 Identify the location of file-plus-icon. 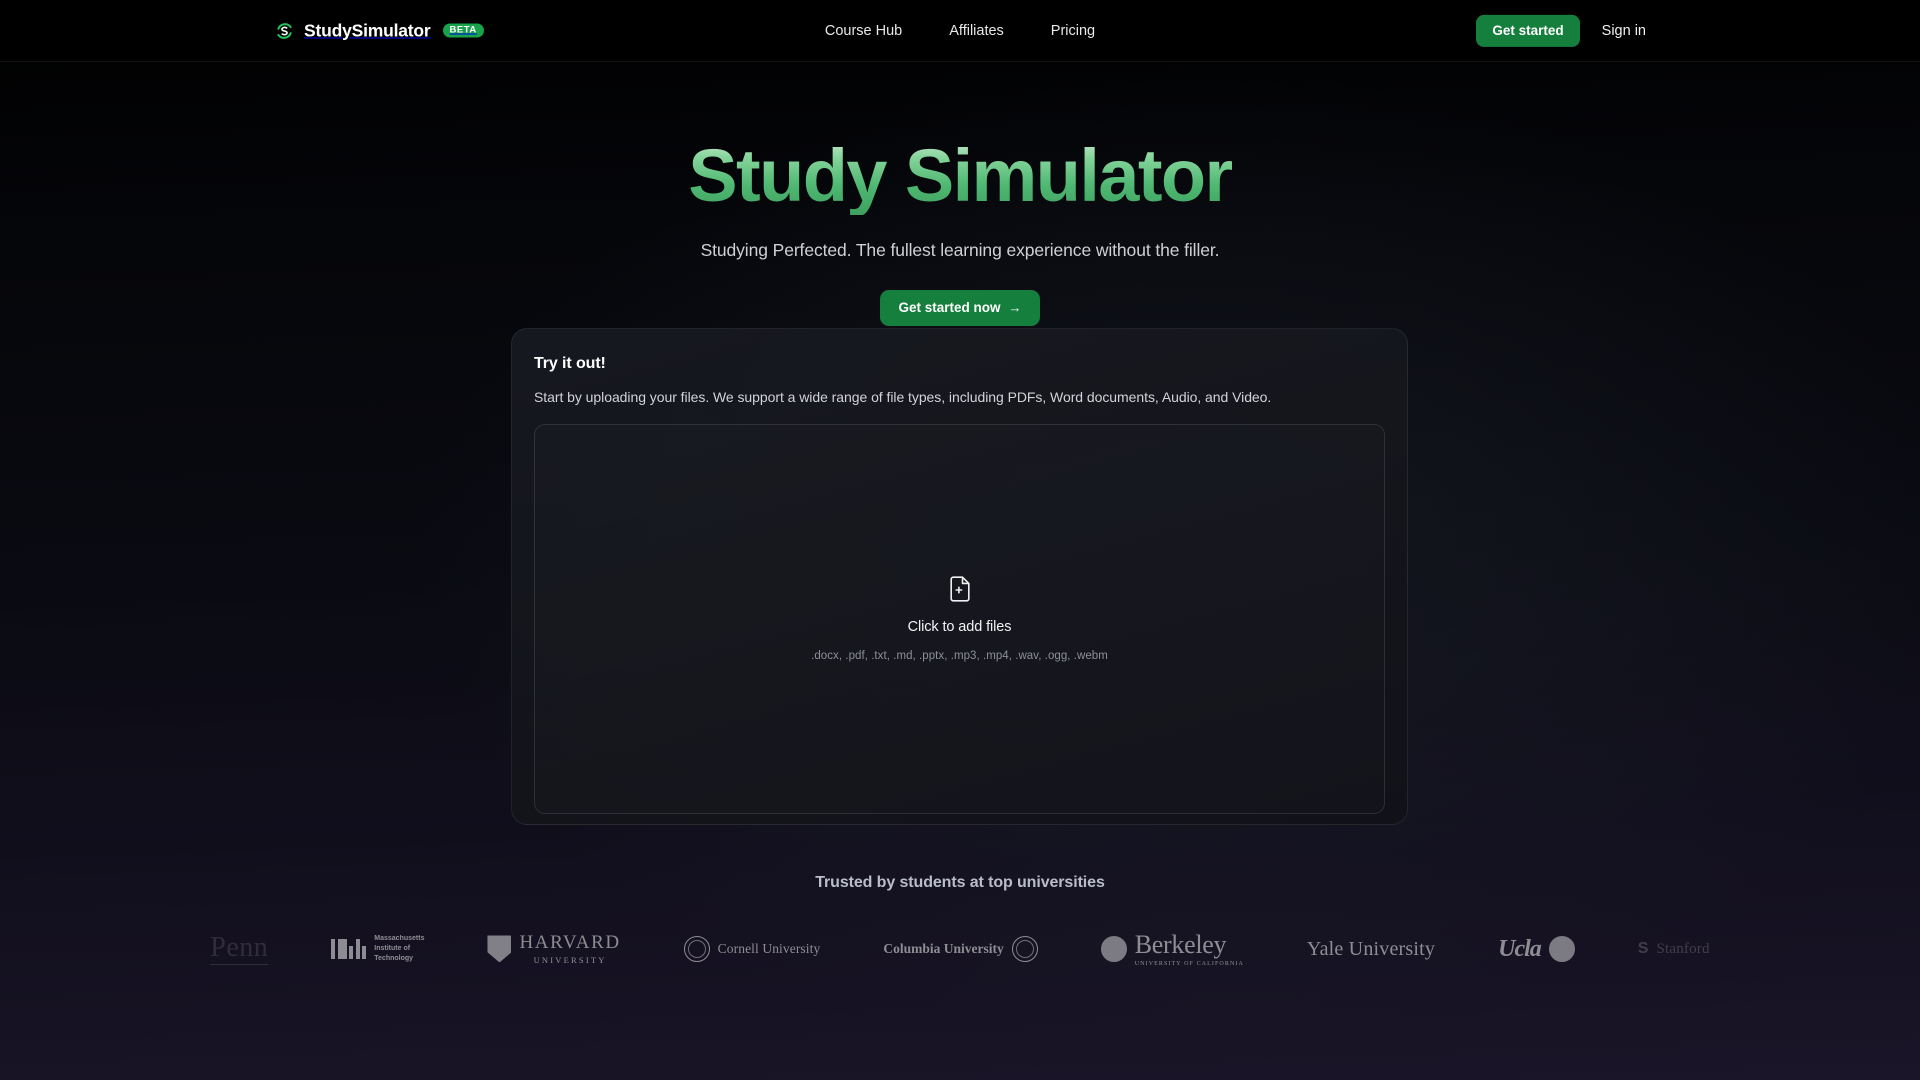
(959, 589).